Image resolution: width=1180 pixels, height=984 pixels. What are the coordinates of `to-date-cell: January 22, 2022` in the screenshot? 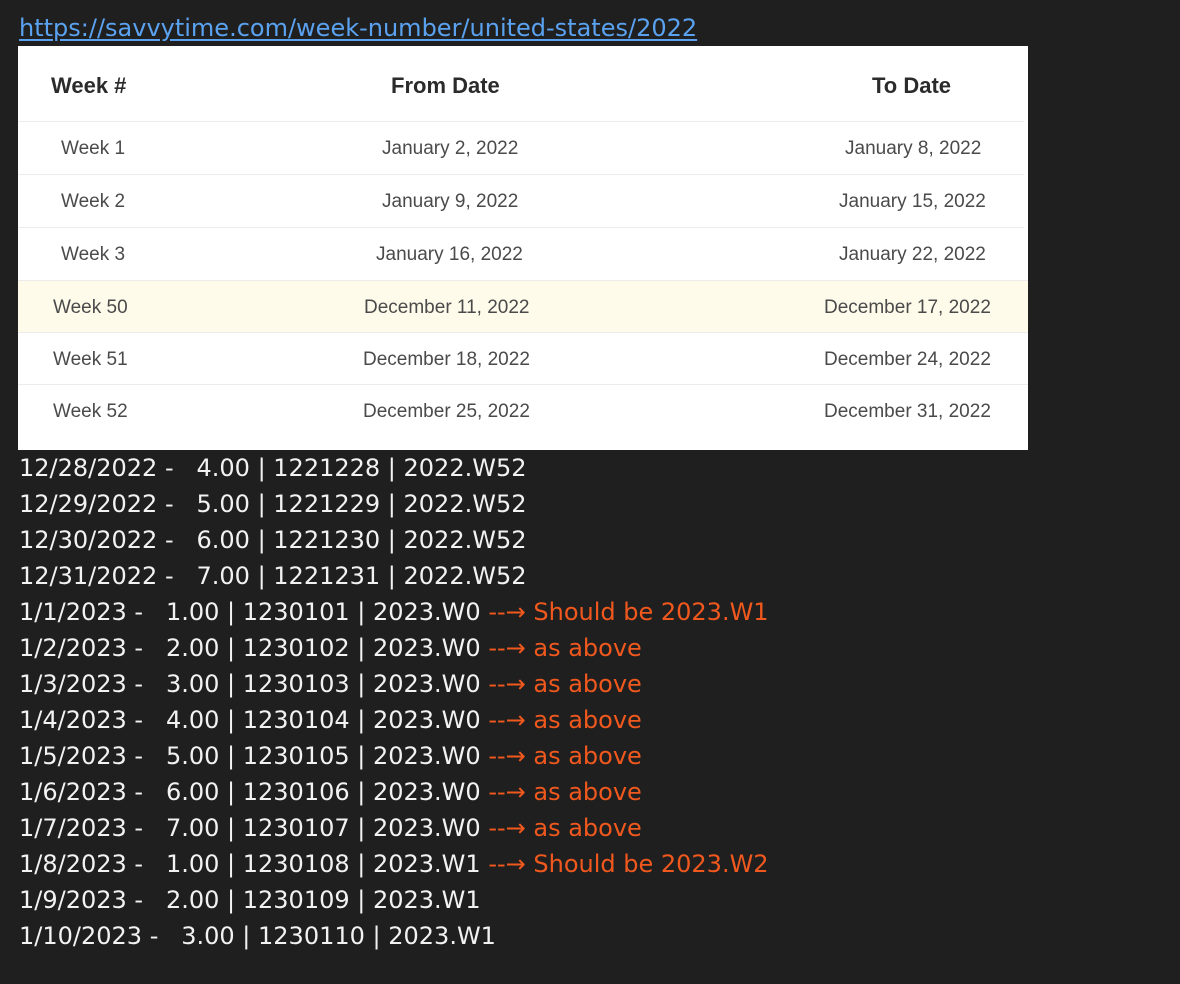 It's located at (912, 254).